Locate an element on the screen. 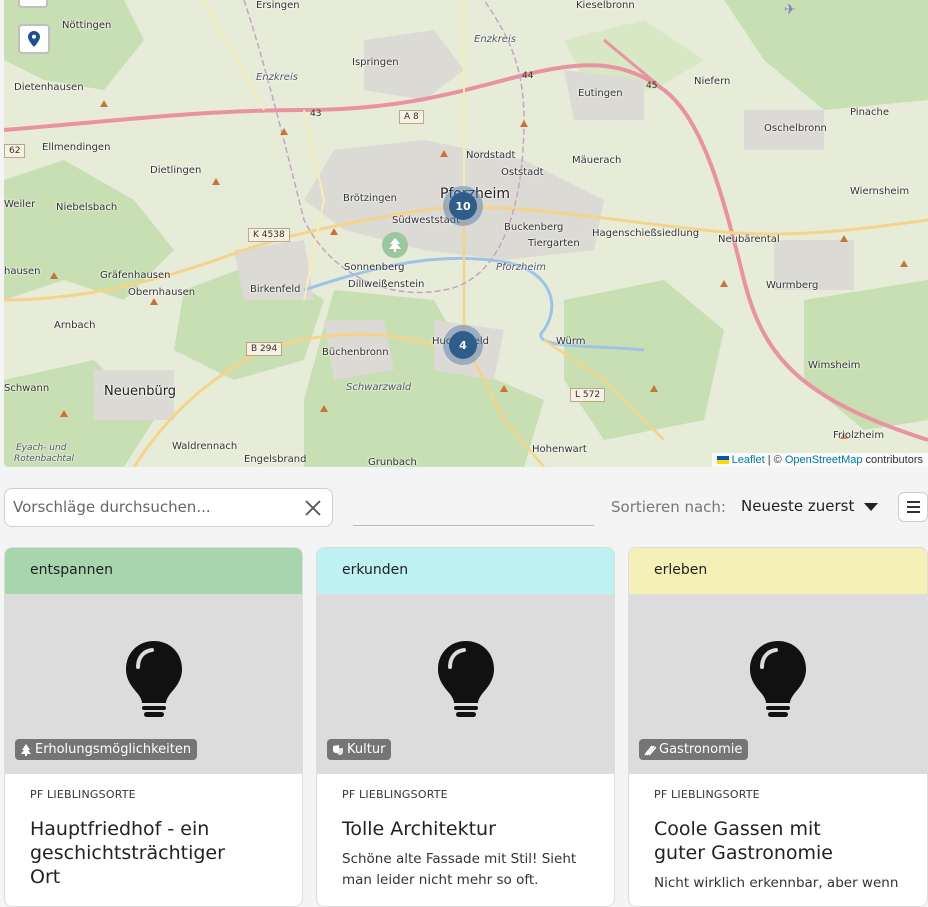  card-title: Tolle Architektur is located at coordinates (419, 829).